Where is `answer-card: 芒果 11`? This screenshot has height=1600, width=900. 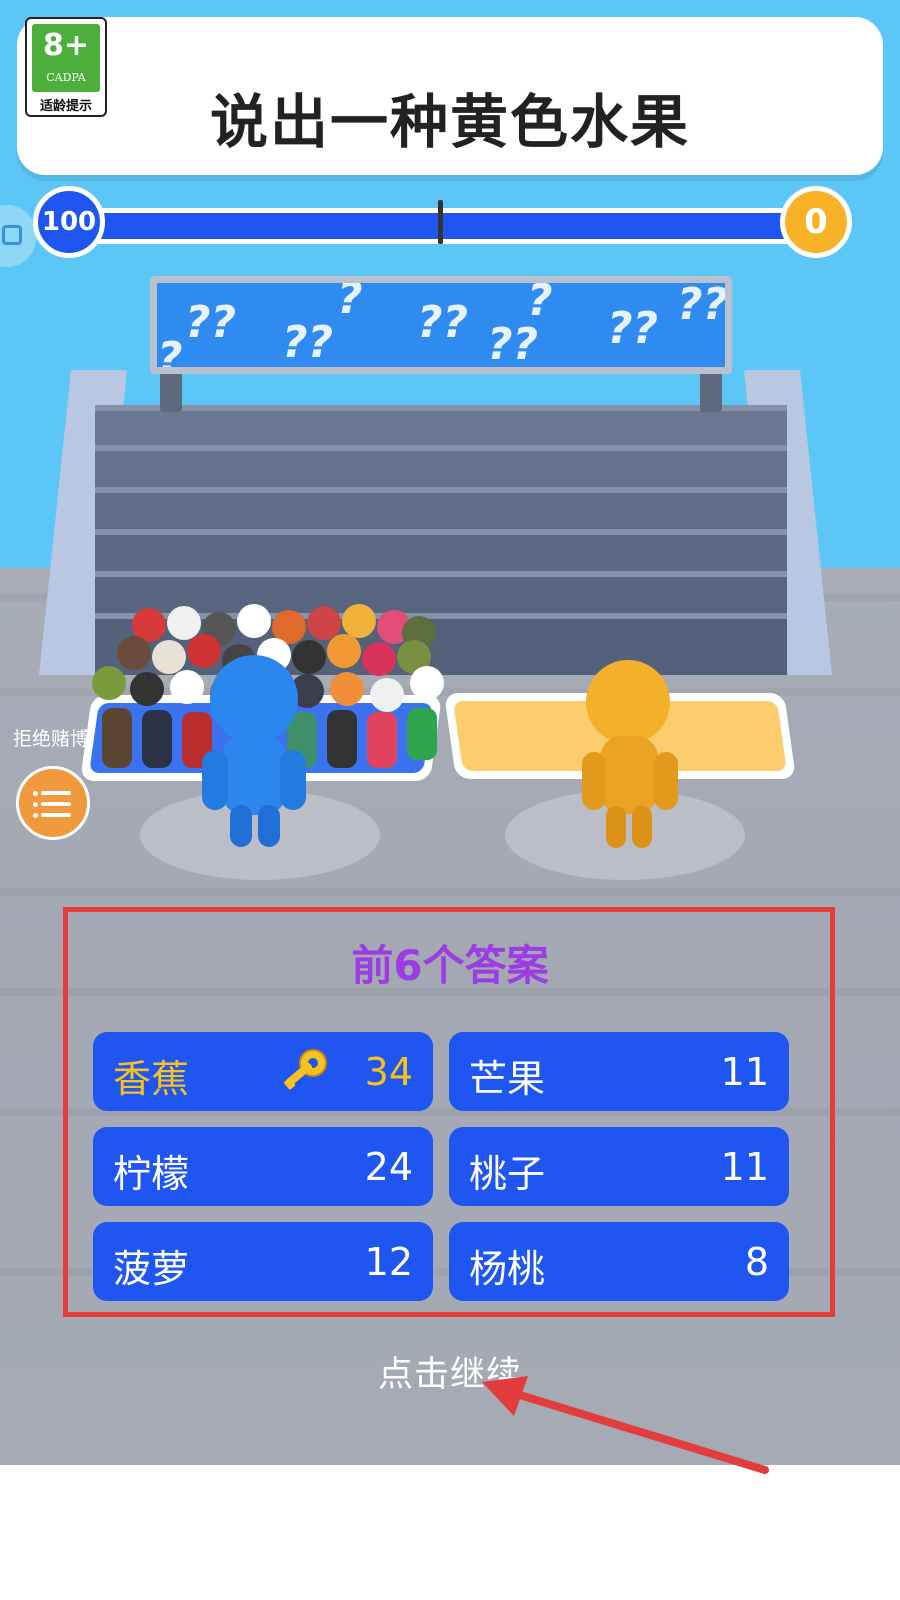
answer-card: 芒果 11 is located at coordinates (619, 1071).